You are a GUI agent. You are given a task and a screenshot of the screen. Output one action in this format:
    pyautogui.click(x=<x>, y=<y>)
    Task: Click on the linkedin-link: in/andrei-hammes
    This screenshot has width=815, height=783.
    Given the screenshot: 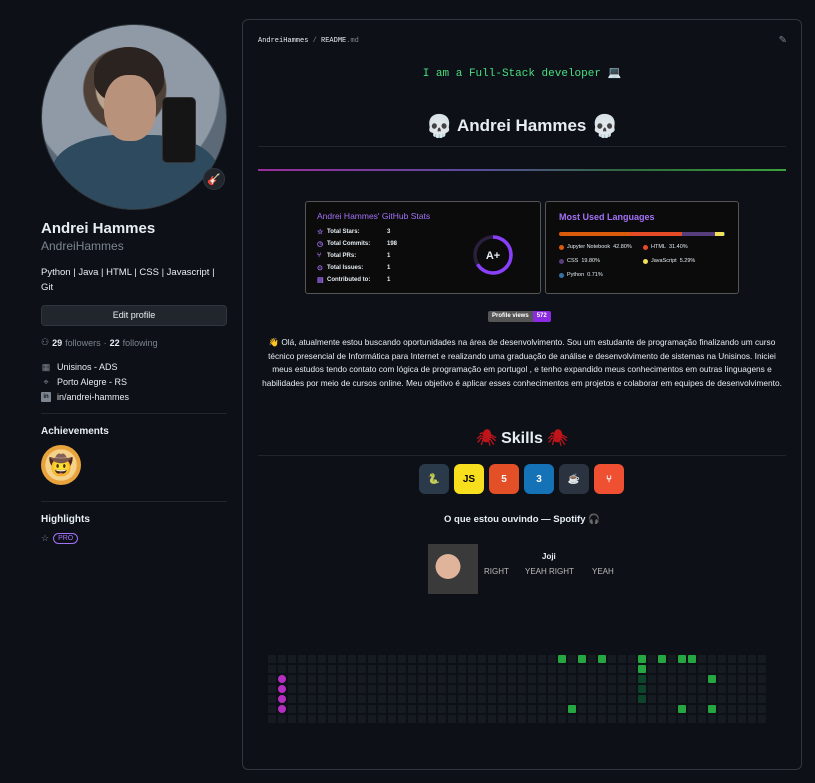 What is the action you would take?
    pyautogui.click(x=93, y=397)
    